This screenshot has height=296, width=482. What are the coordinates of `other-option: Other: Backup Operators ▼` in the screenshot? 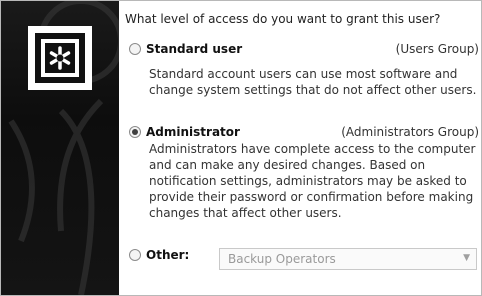 It's located at (304, 259).